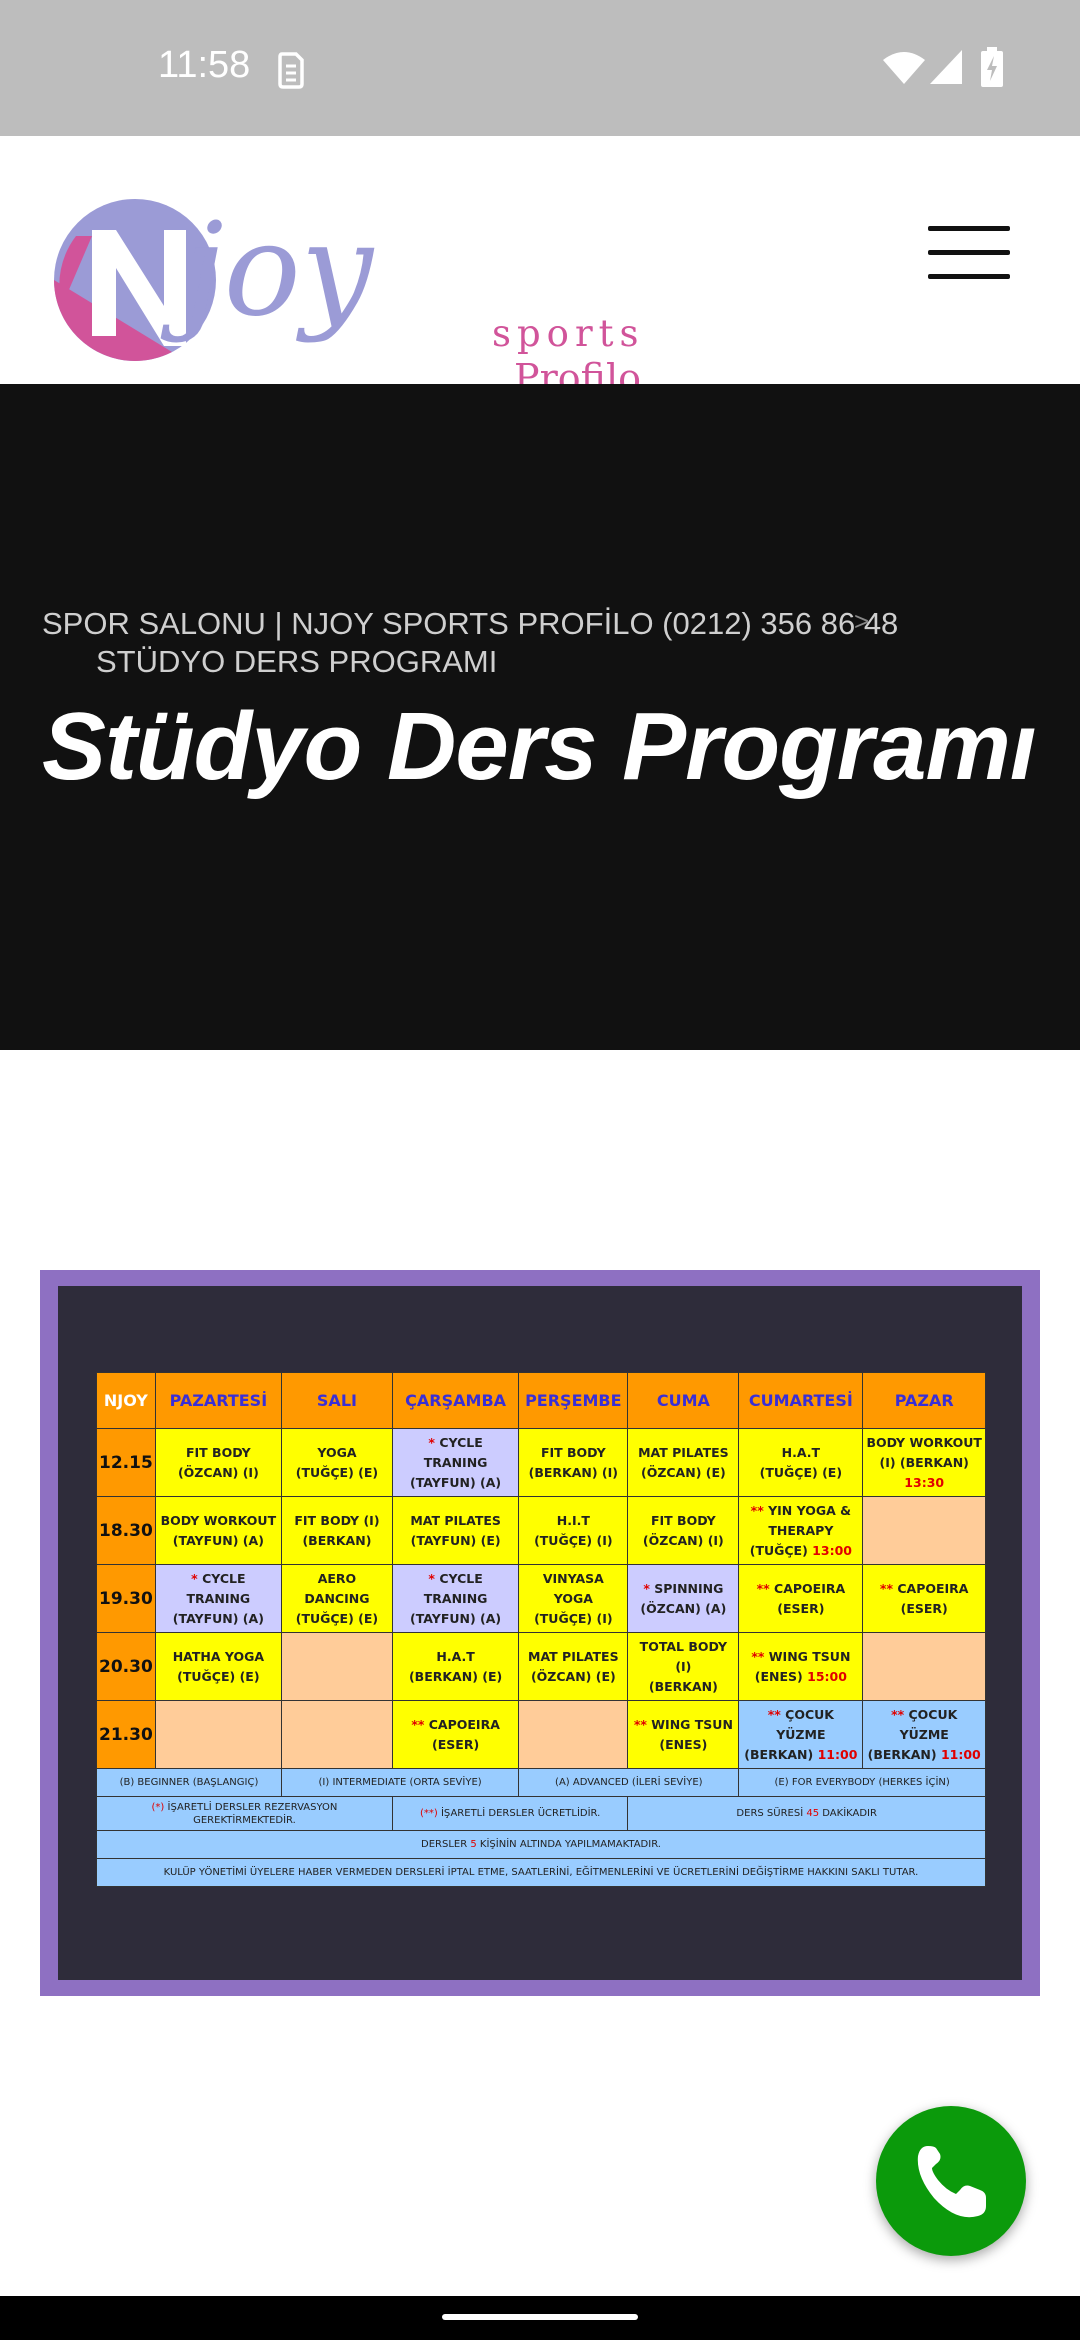  Describe the element at coordinates (683, 1520) in the screenshot. I see `class-name: FIT BODY` at that location.